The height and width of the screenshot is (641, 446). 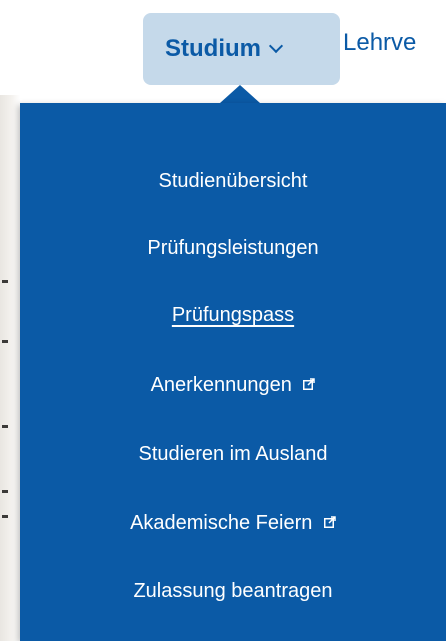 I want to click on menu-item-label: Anerkennungen, so click(x=221, y=385).